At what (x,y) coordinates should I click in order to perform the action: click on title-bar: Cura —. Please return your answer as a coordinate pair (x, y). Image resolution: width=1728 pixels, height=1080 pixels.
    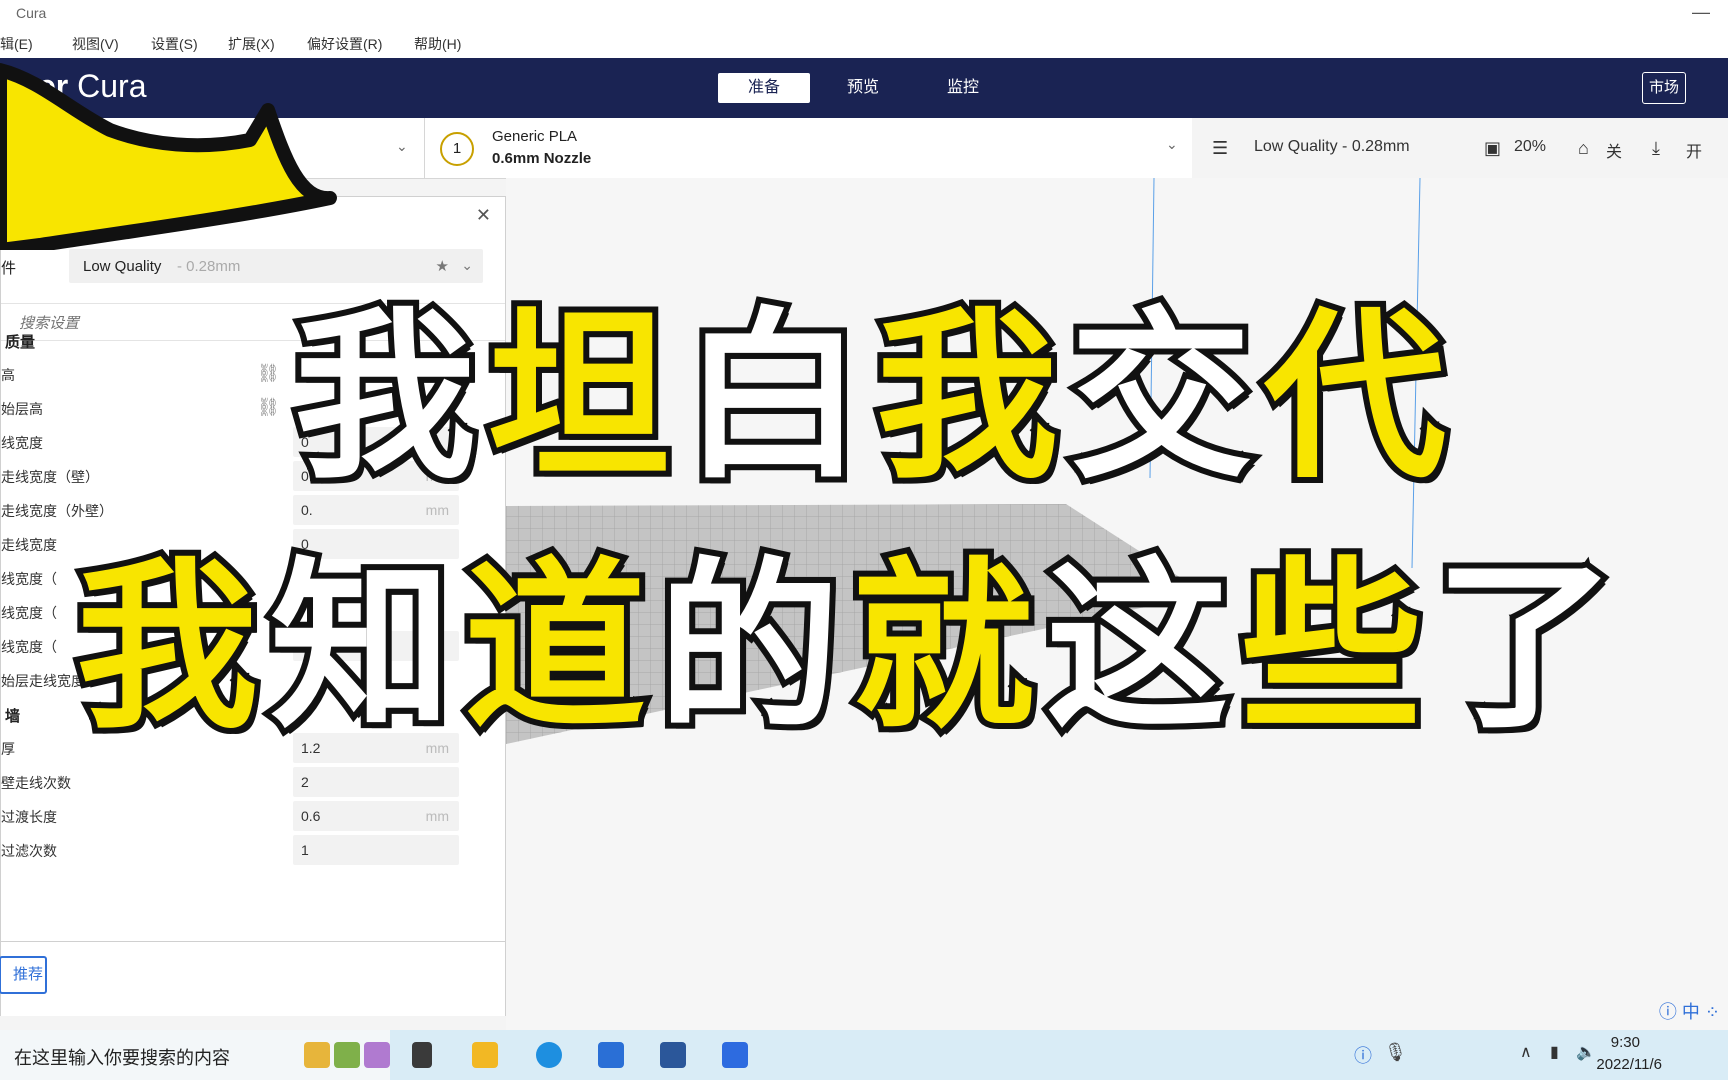
    Looking at the image, I should click on (864, 14).